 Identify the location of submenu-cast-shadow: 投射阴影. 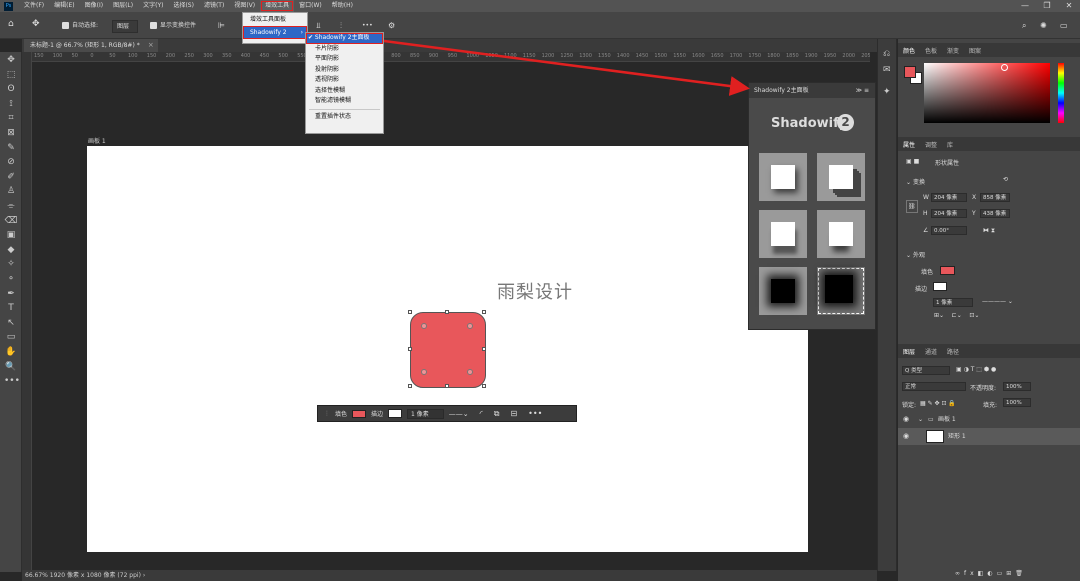
(344, 70).